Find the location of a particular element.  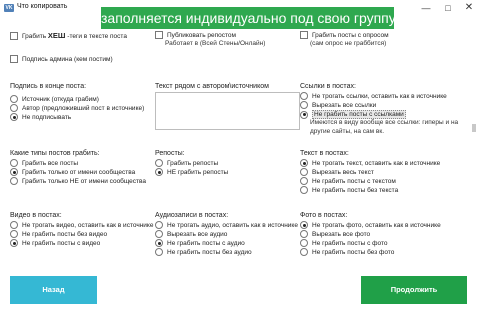

photo-option-cut: Вырезать все фото is located at coordinates (335, 234).